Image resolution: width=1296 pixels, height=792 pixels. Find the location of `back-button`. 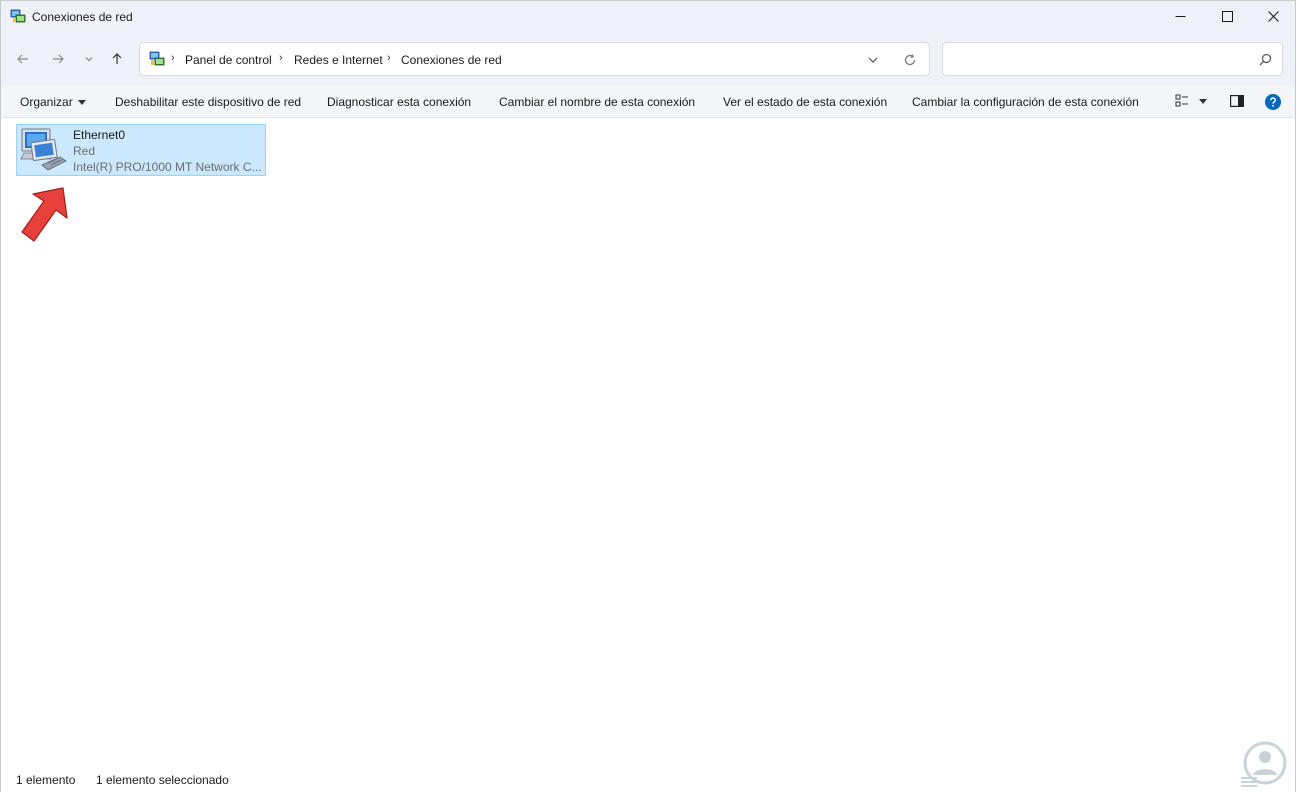

back-button is located at coordinates (23, 59).